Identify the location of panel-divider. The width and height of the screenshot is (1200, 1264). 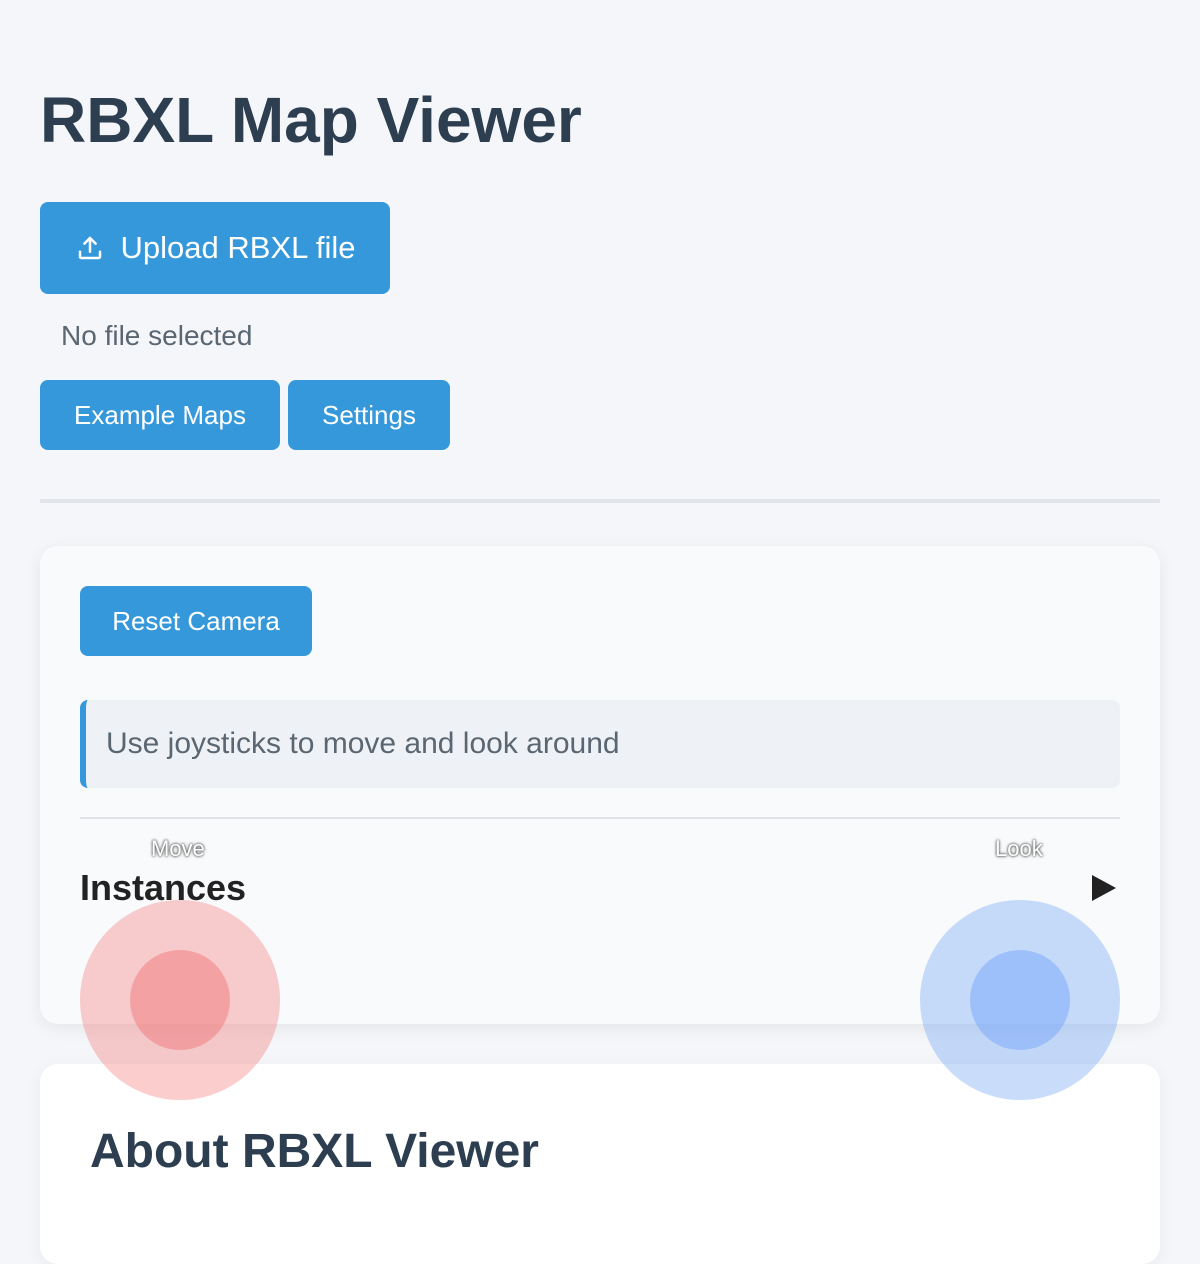
(600, 818).